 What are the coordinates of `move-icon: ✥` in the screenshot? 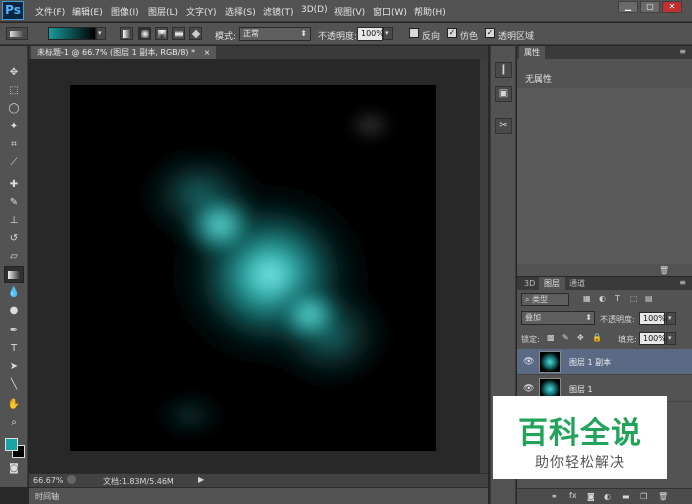 It's located at (14, 72).